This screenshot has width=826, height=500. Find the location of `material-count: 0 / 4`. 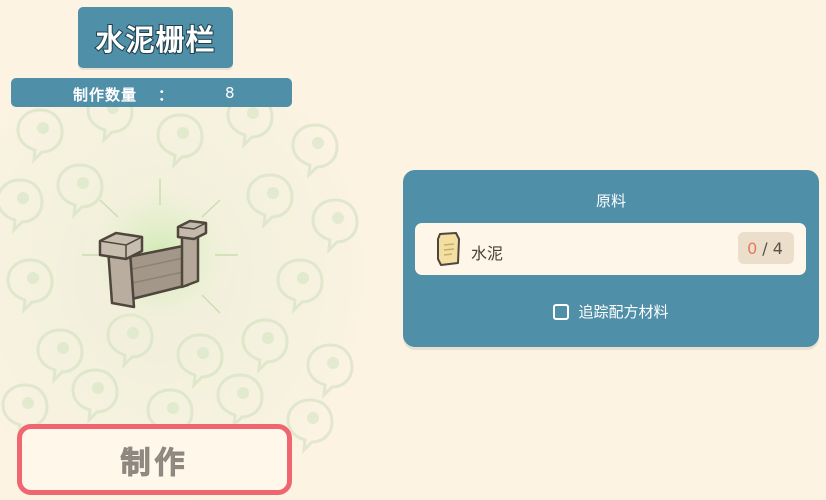

material-count: 0 / 4 is located at coordinates (766, 248).